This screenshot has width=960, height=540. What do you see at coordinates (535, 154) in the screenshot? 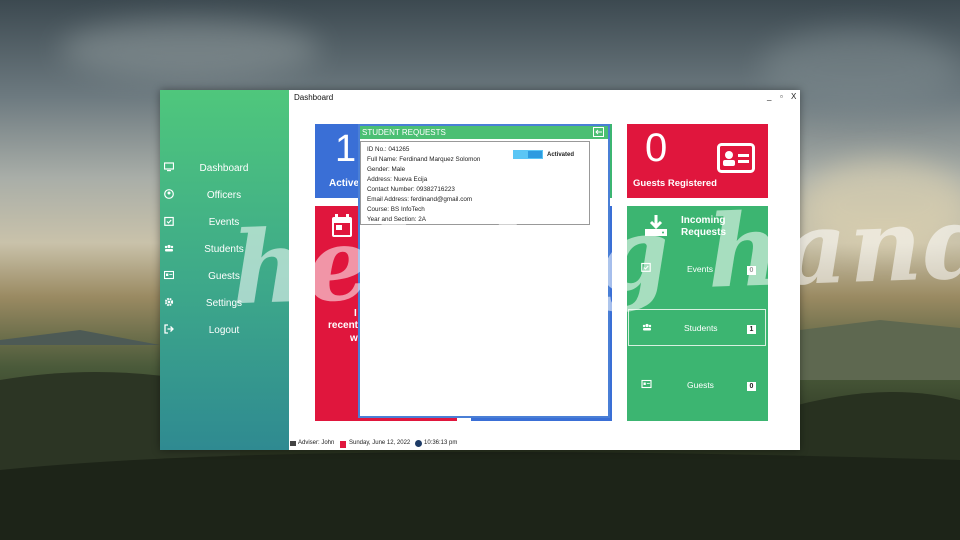
I see `toggle-knob` at bounding box center [535, 154].